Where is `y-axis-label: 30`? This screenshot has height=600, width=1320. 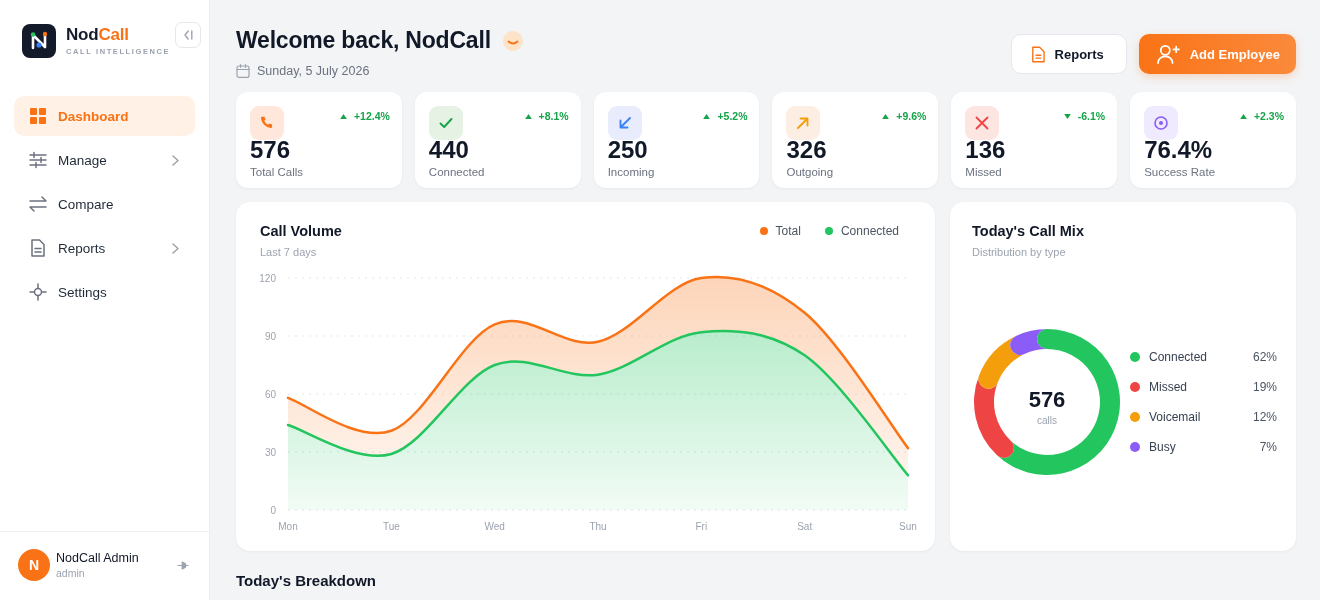 y-axis-label: 30 is located at coordinates (270, 452).